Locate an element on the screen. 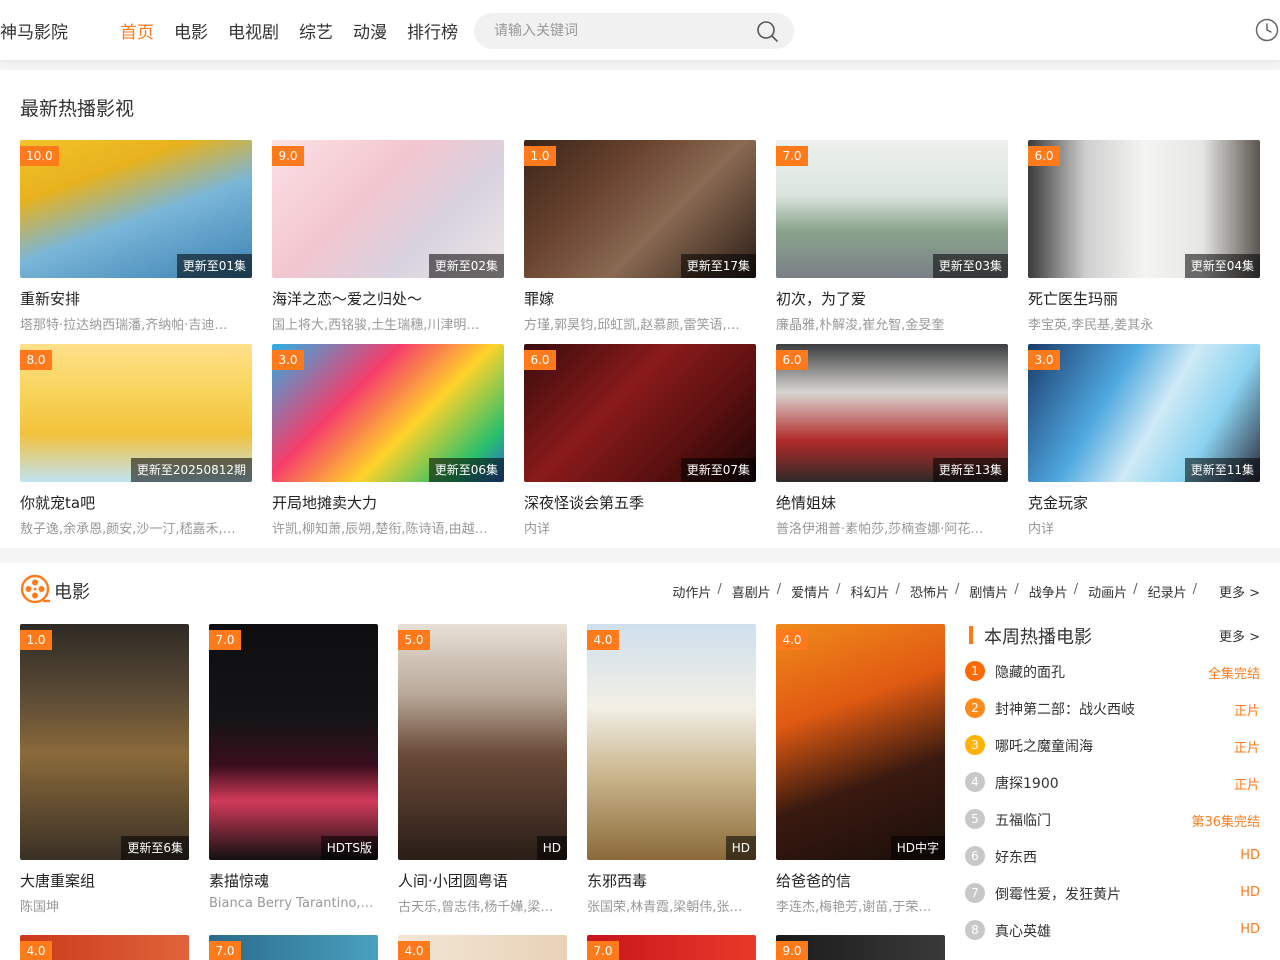 Image resolution: width=1280 pixels, height=960 pixels. poster: 3.0 更新至11集 is located at coordinates (1144, 413).